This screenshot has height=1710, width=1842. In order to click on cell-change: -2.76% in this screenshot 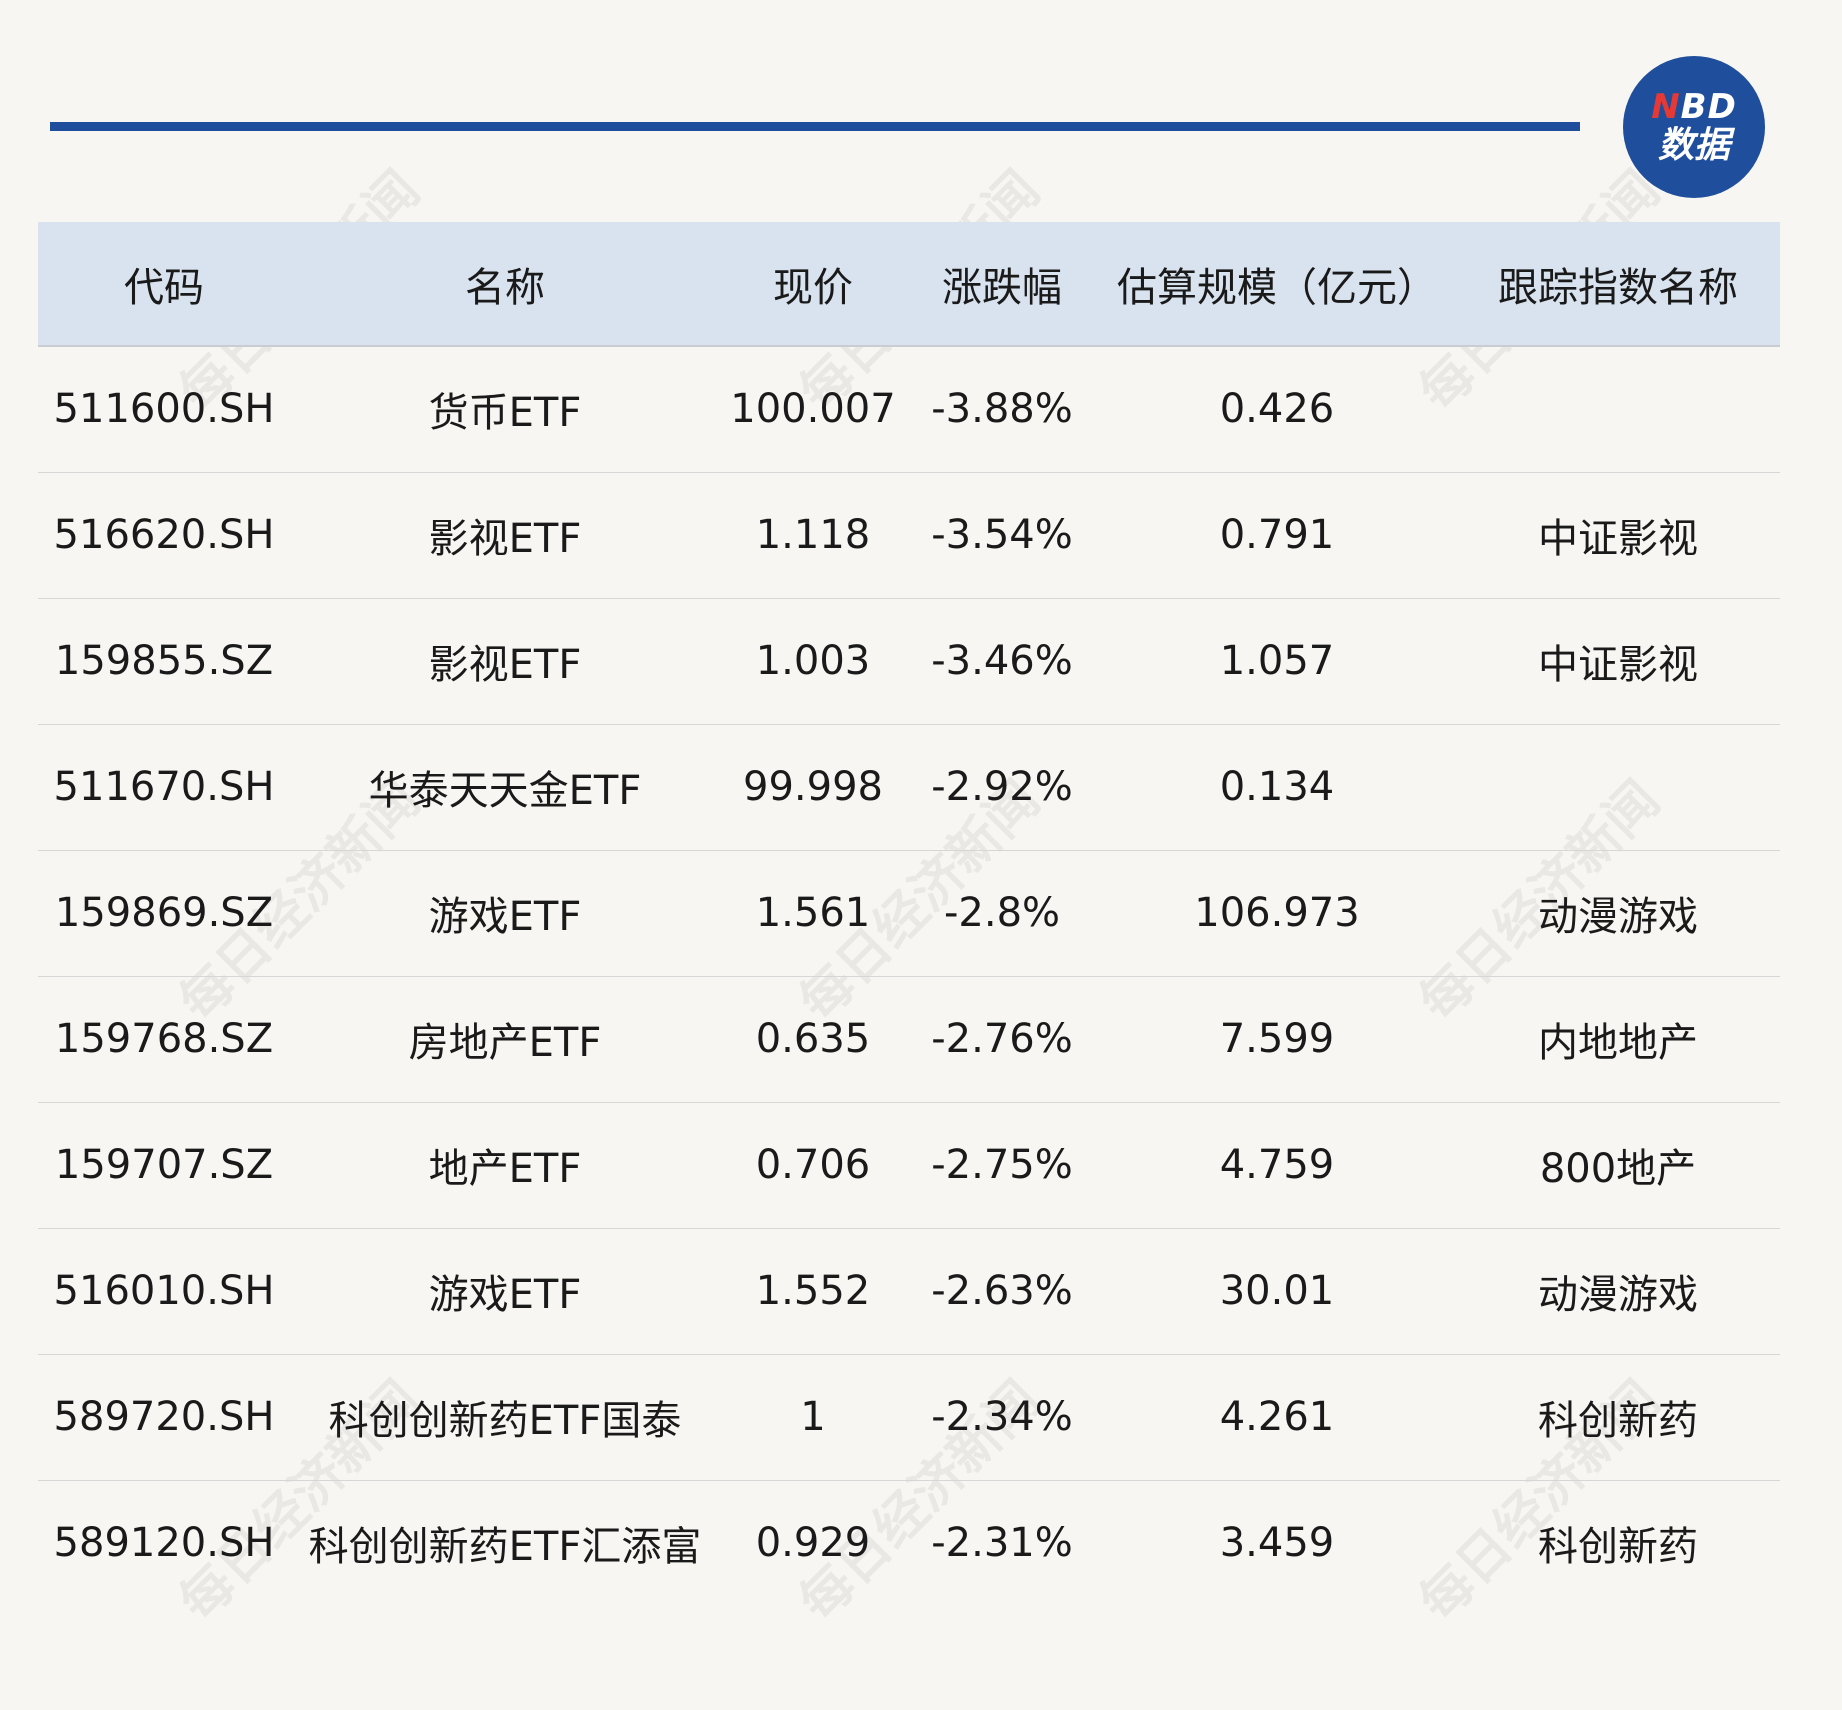, I will do `click(1002, 1039)`.